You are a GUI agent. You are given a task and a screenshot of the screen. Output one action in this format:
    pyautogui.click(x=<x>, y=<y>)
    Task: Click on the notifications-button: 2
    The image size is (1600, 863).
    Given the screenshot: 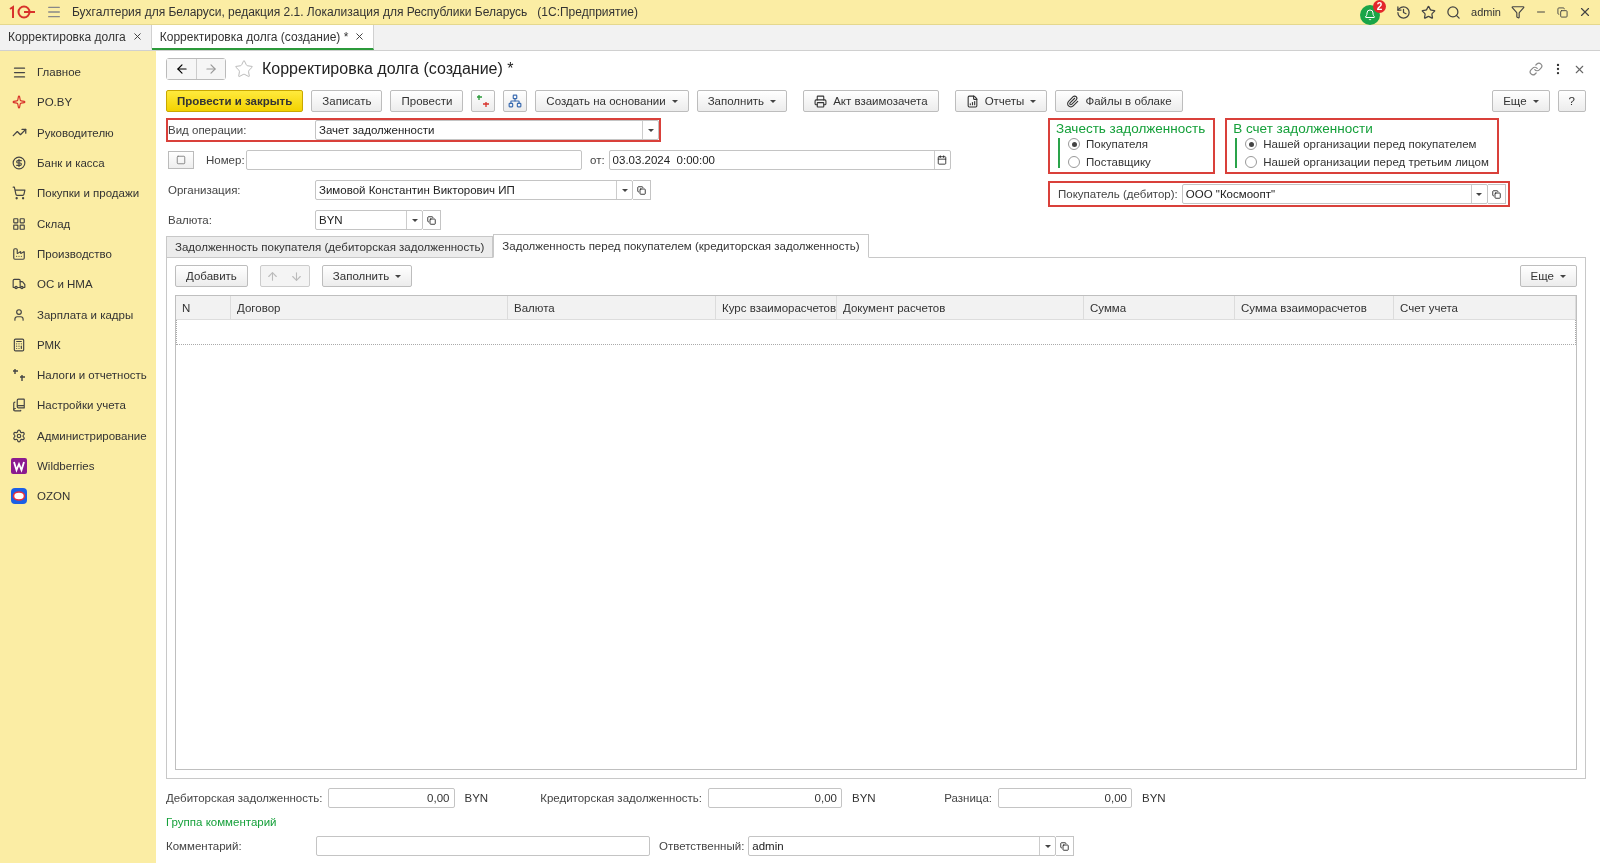 What is the action you would take?
    pyautogui.click(x=1373, y=12)
    